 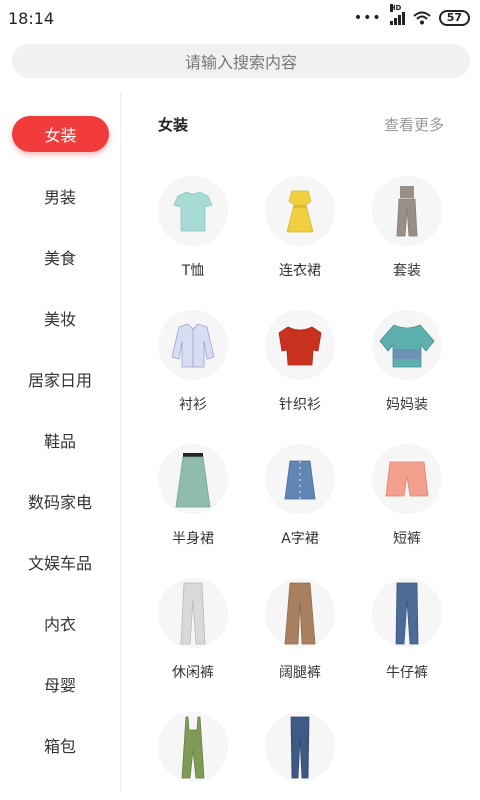 I want to click on status-icons: ••• HD 57, so click(x=411, y=15).